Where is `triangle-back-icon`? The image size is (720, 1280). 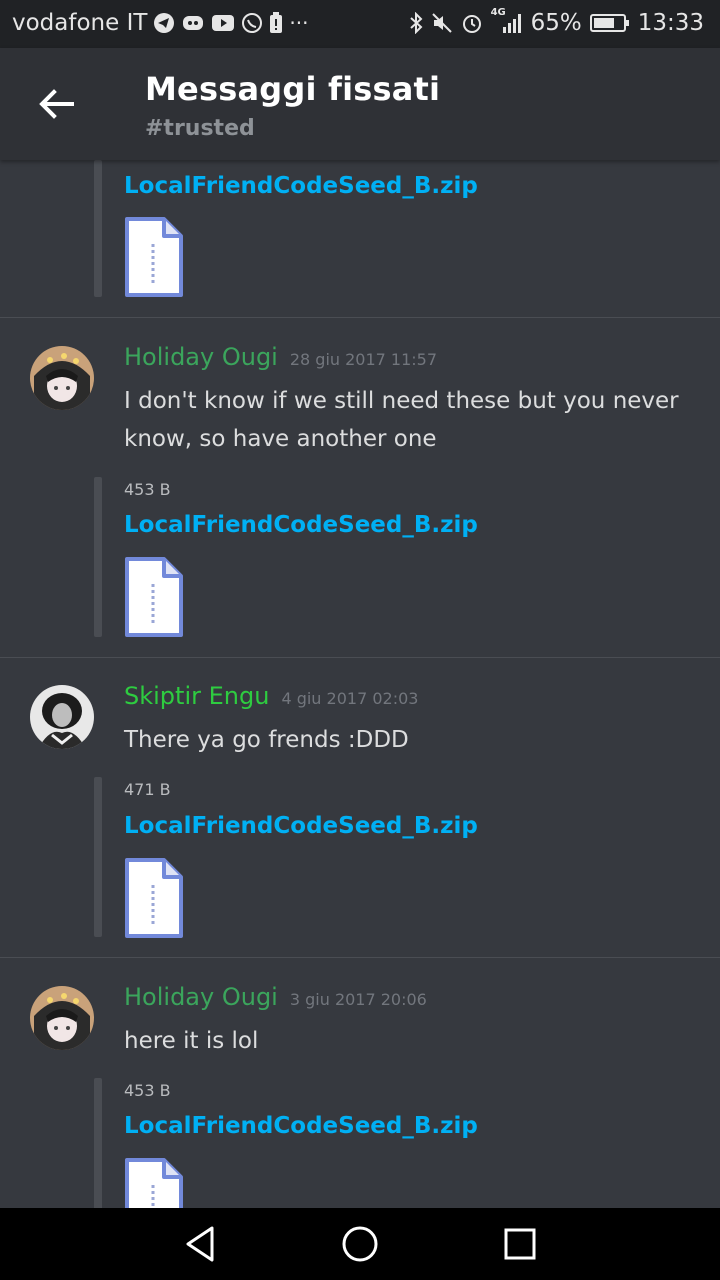
triangle-back-icon is located at coordinates (200, 1244).